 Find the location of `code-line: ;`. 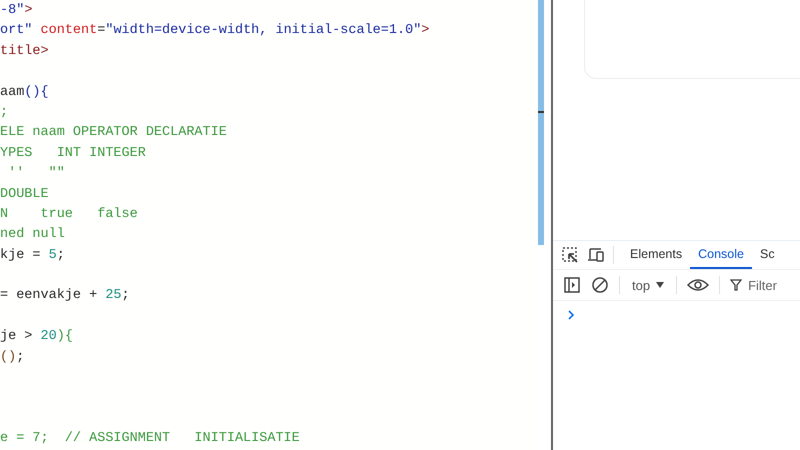

code-line: ; is located at coordinates (4, 112).